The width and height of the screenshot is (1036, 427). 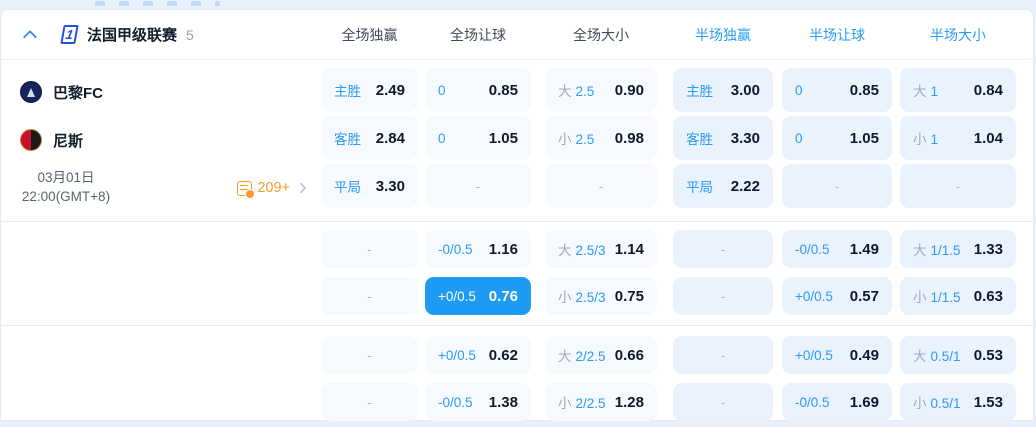 I want to click on odds-cell: 客胜 3.30, so click(x=723, y=138).